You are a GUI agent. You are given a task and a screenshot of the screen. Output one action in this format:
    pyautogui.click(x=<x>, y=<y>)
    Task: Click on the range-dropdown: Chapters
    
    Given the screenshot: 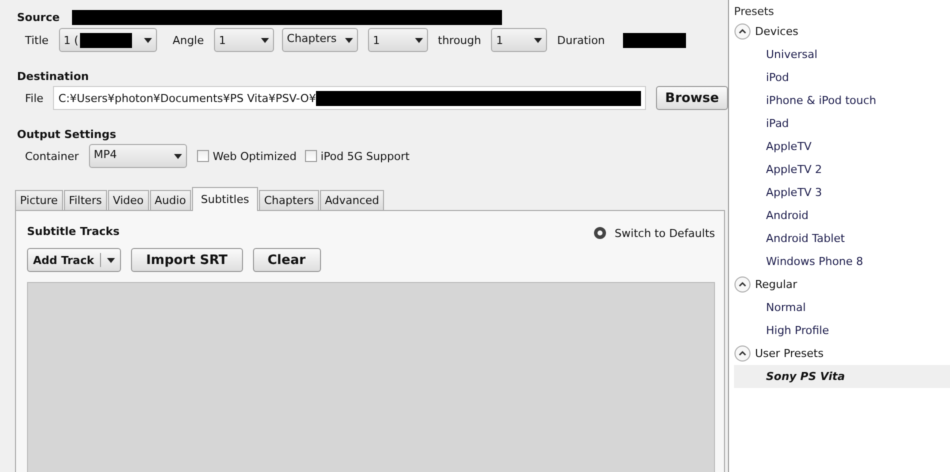 What is the action you would take?
    pyautogui.click(x=320, y=40)
    